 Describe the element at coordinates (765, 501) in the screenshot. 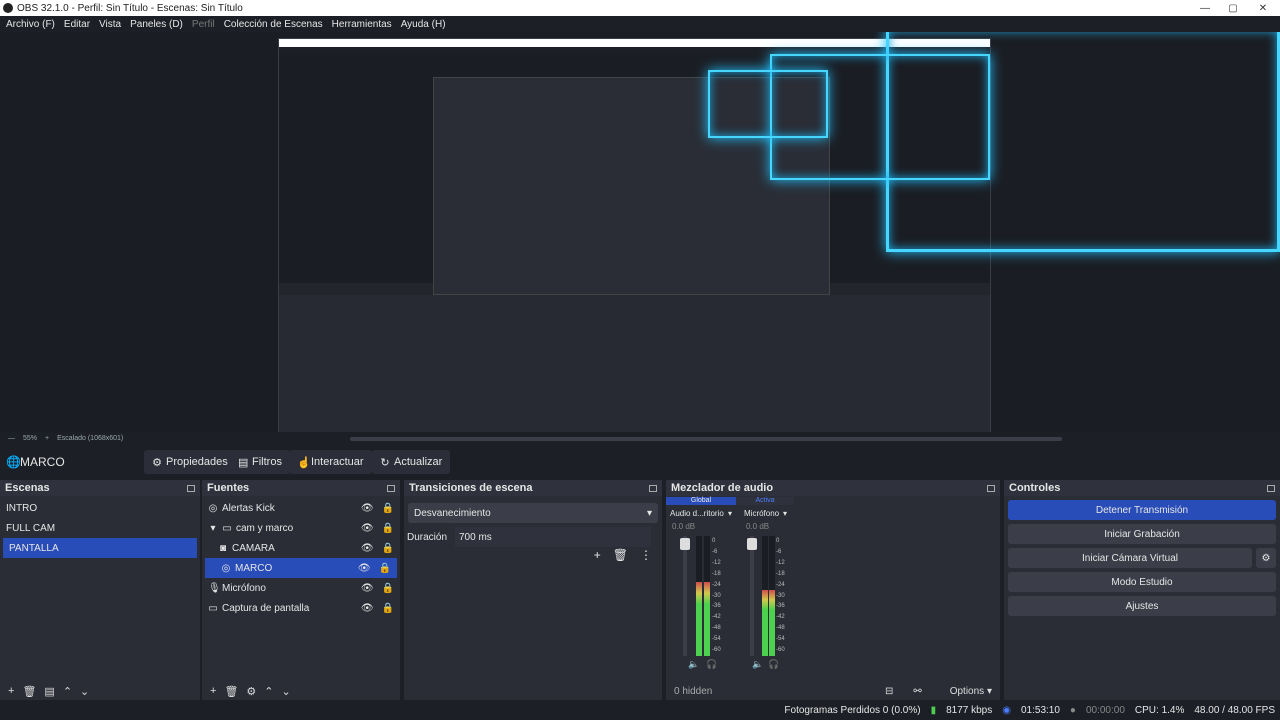

I see `tab-activa: Activa` at that location.